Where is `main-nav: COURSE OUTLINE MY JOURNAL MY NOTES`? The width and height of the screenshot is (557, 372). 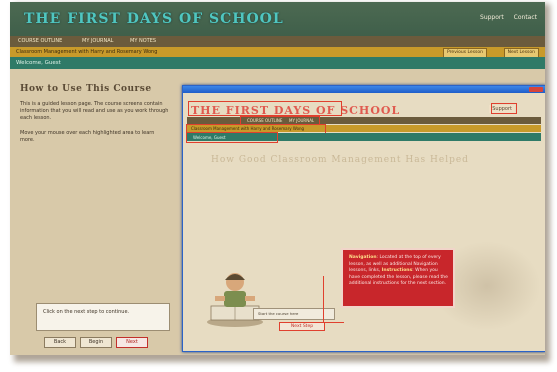 main-nav: COURSE OUTLINE MY JOURNAL MY NOTES is located at coordinates (277, 41).